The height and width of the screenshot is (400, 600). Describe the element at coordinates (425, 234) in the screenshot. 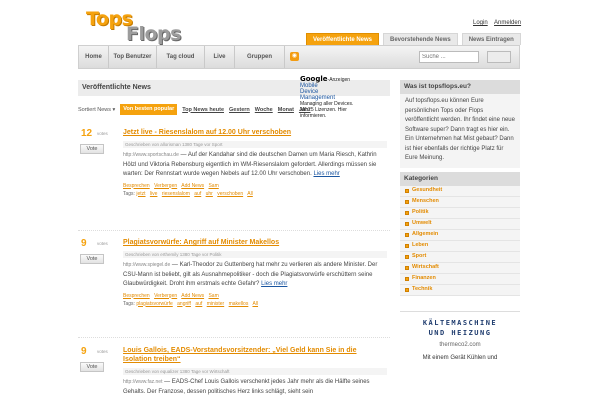

I see `category-label: Allgemein` at that location.